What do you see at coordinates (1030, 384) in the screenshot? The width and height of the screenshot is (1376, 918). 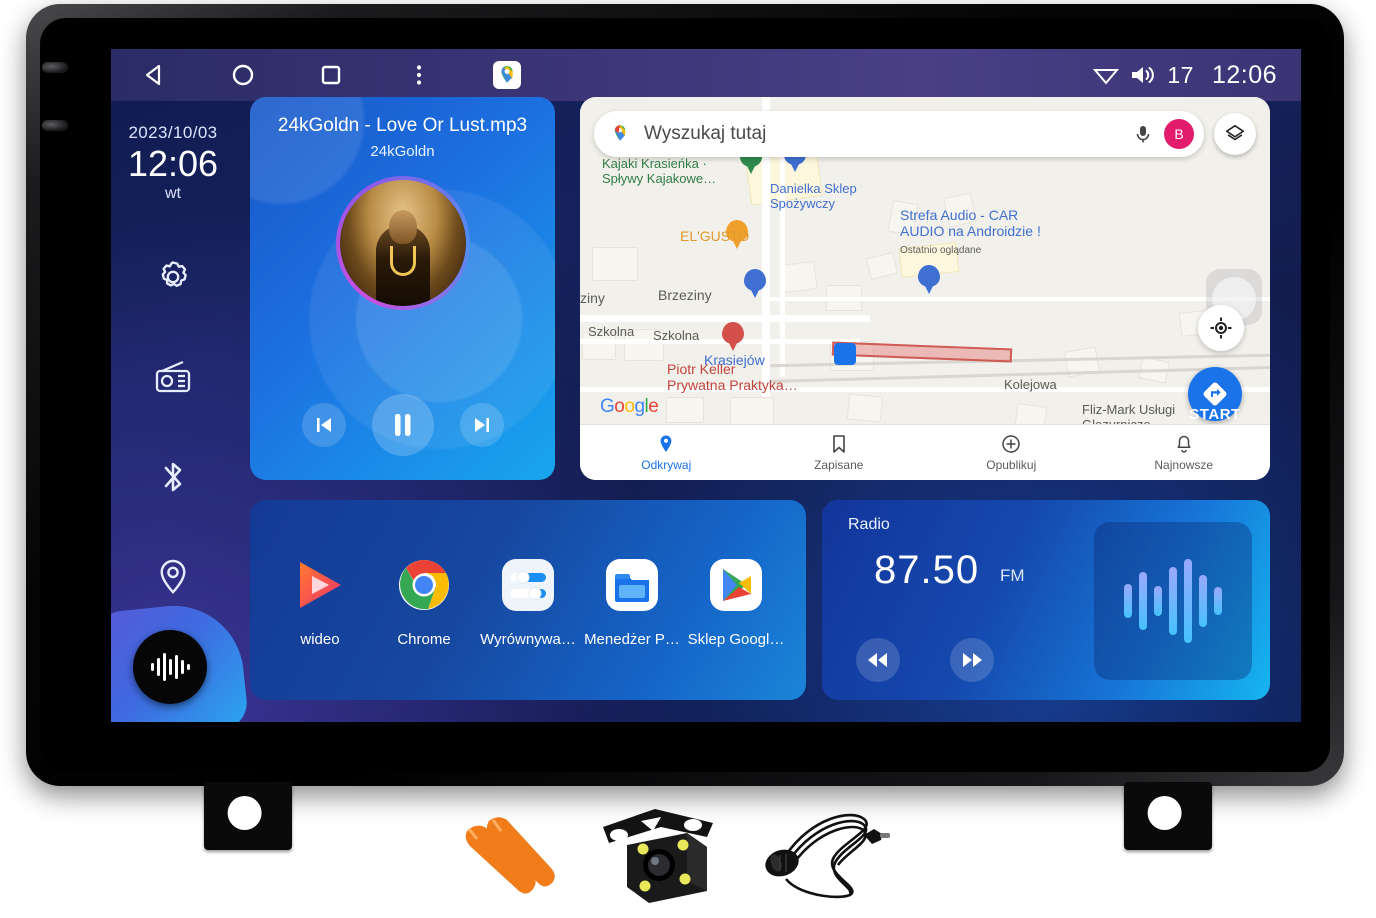 I see `map-label: Kolejowa` at bounding box center [1030, 384].